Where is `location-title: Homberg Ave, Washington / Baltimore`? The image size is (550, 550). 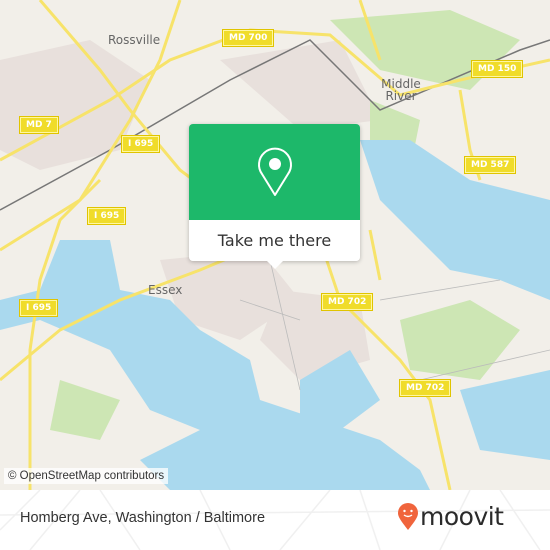 location-title: Homberg Ave, Washington / Baltimore is located at coordinates (143, 518).